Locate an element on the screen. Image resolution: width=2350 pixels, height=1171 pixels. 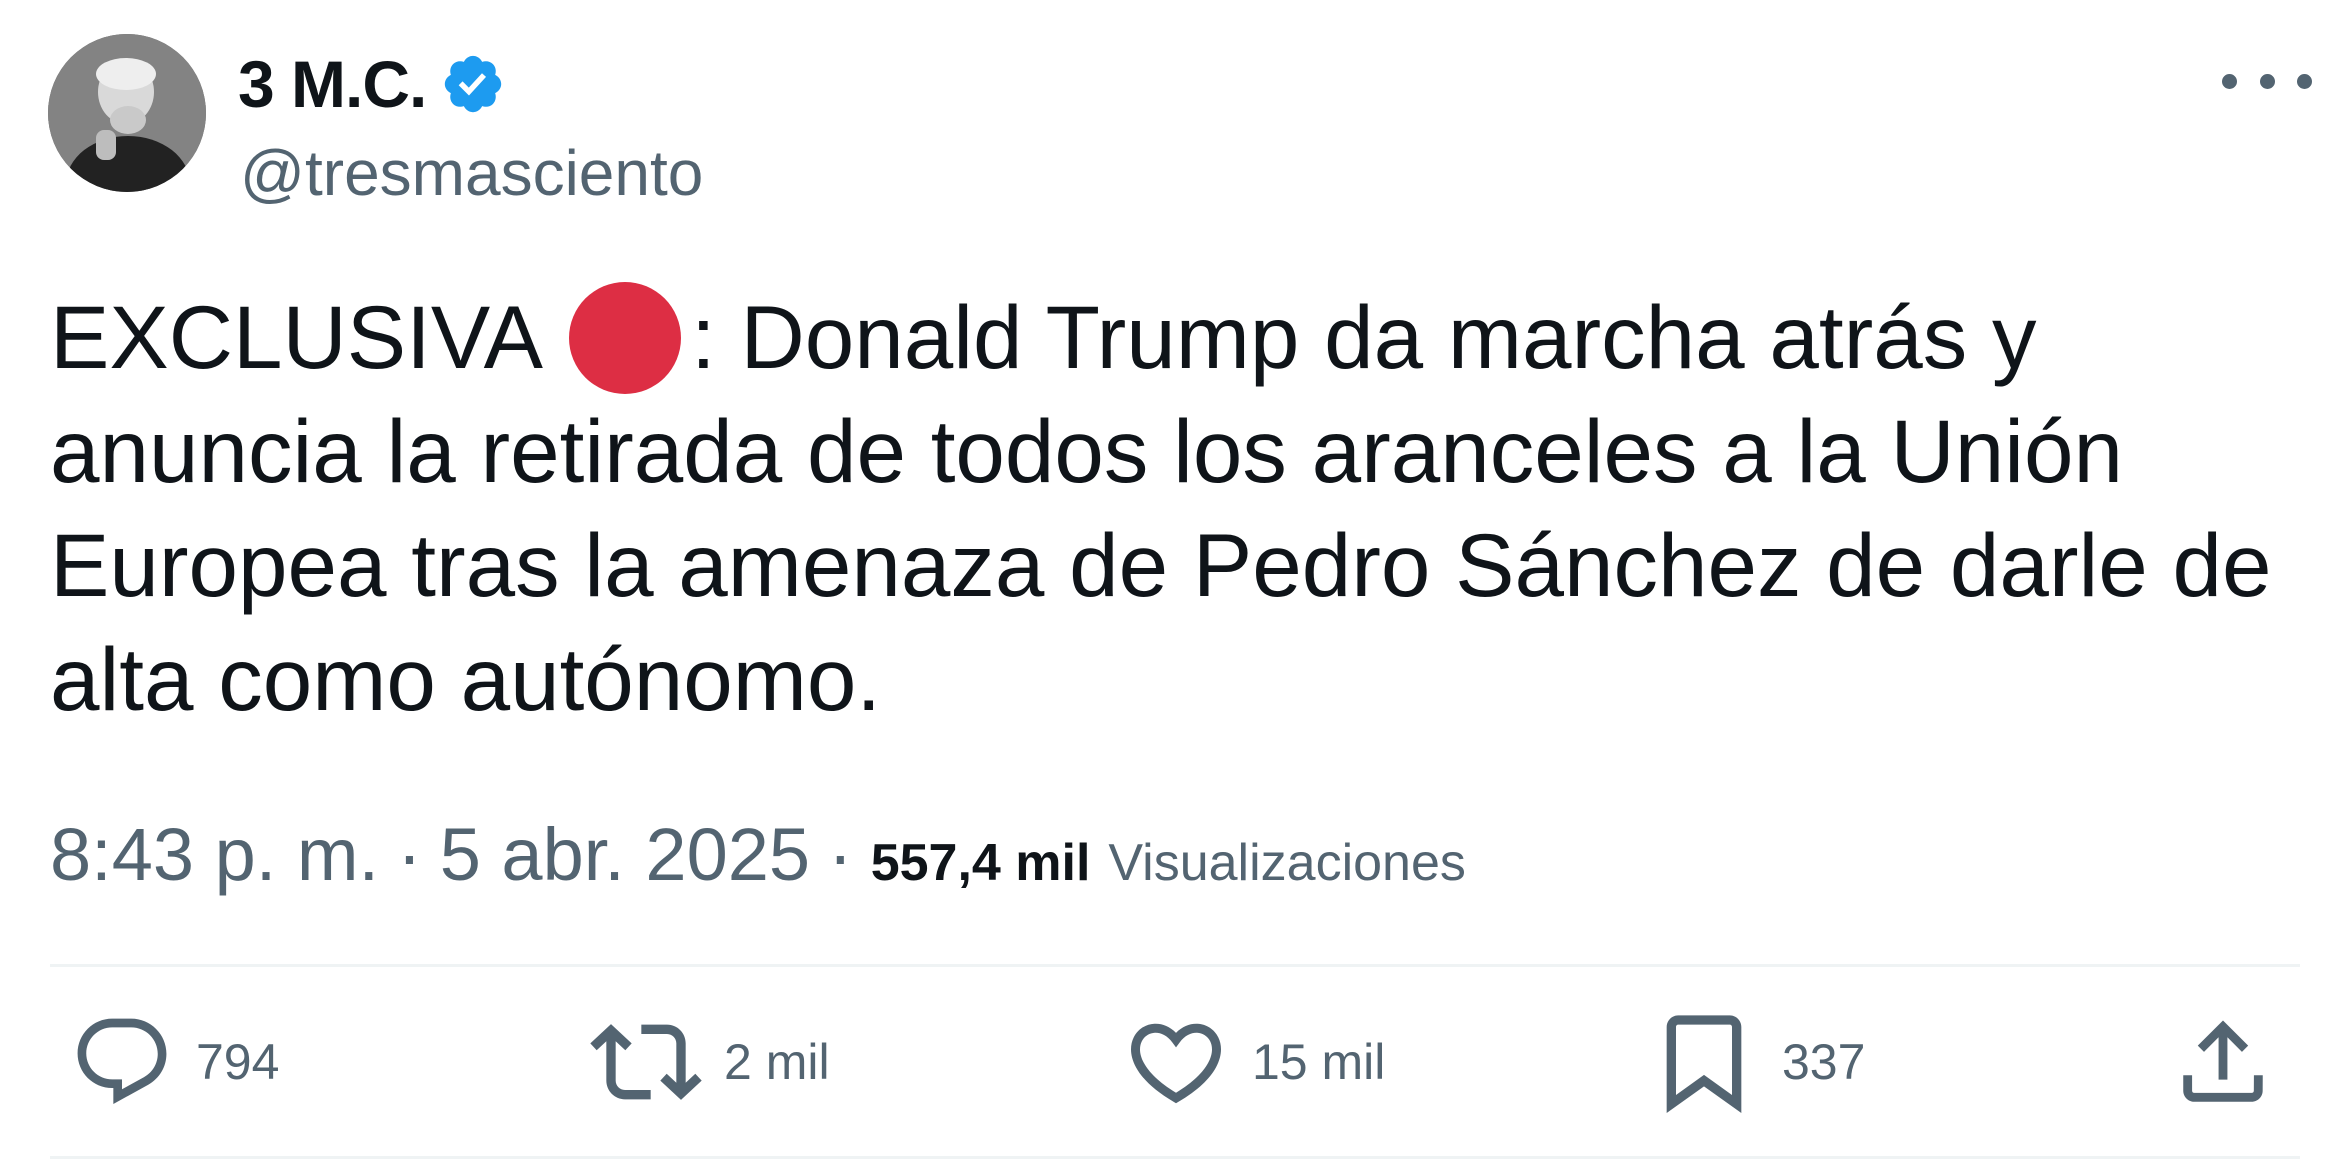
red-circle-emoji is located at coordinates (624, 338).